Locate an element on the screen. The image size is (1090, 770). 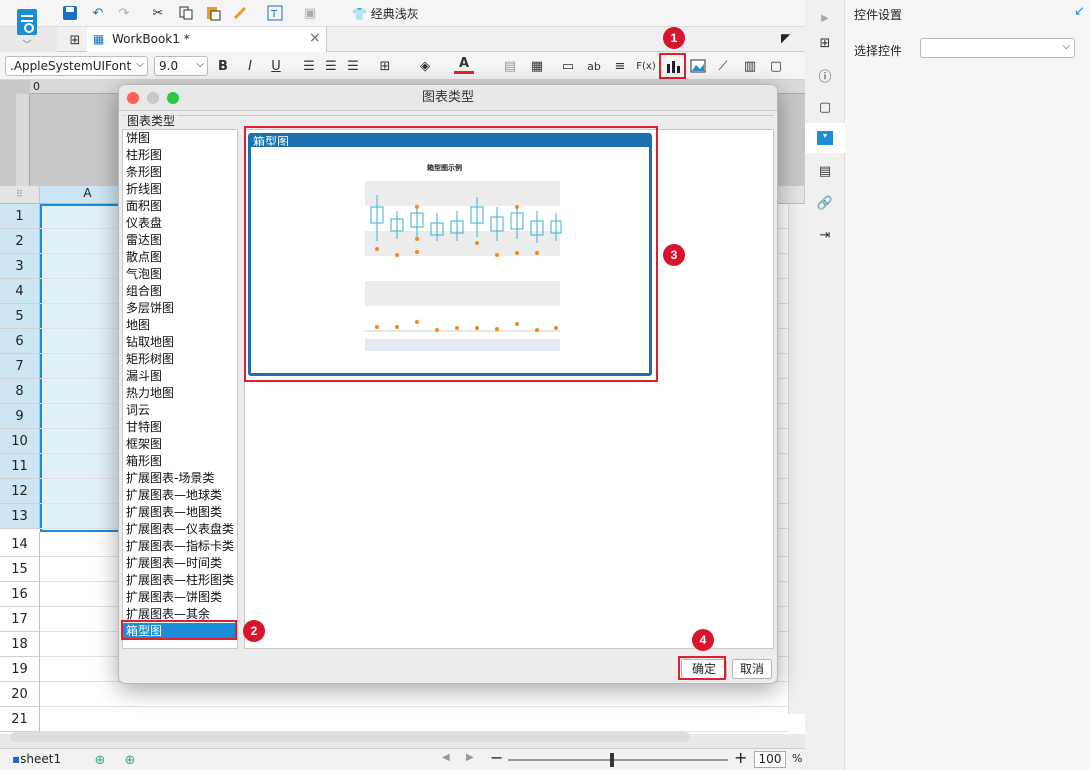
zoom-slider is located at coordinates (618, 760).